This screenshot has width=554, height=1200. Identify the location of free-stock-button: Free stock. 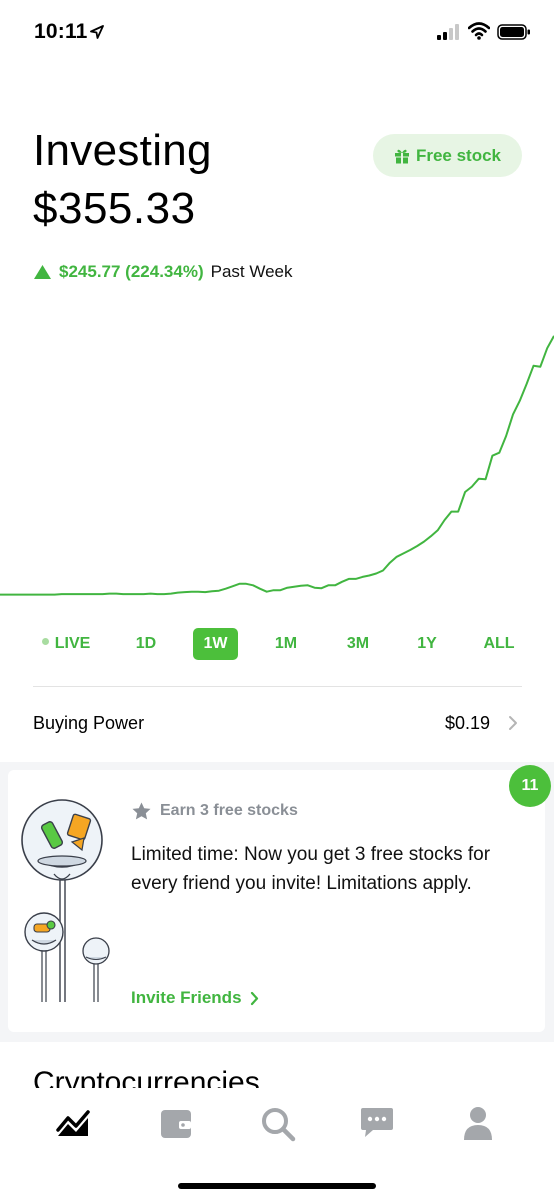
(447, 155).